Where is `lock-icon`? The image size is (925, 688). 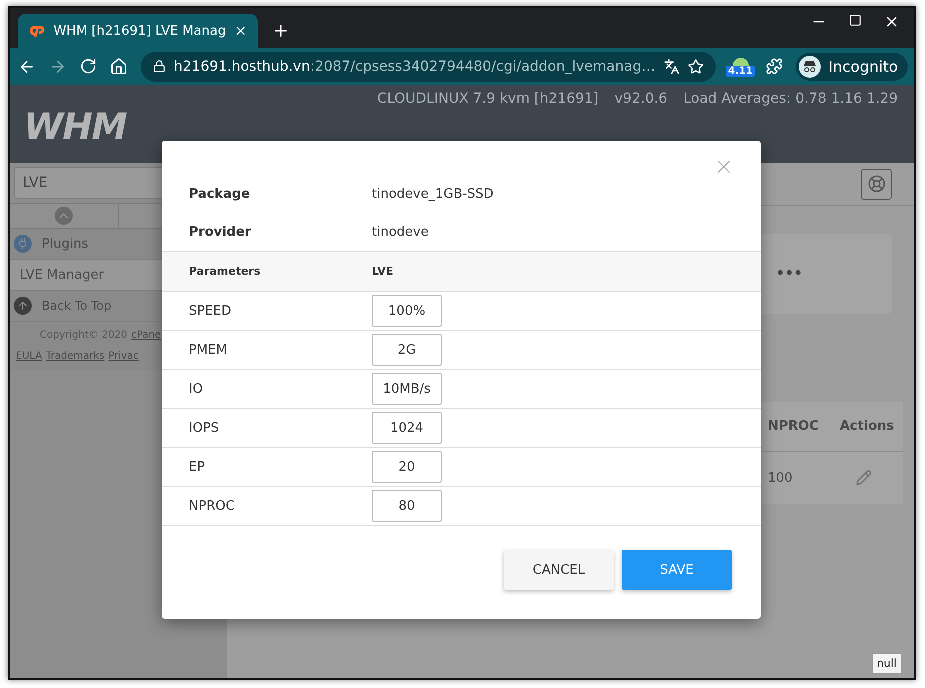 lock-icon is located at coordinates (159, 66).